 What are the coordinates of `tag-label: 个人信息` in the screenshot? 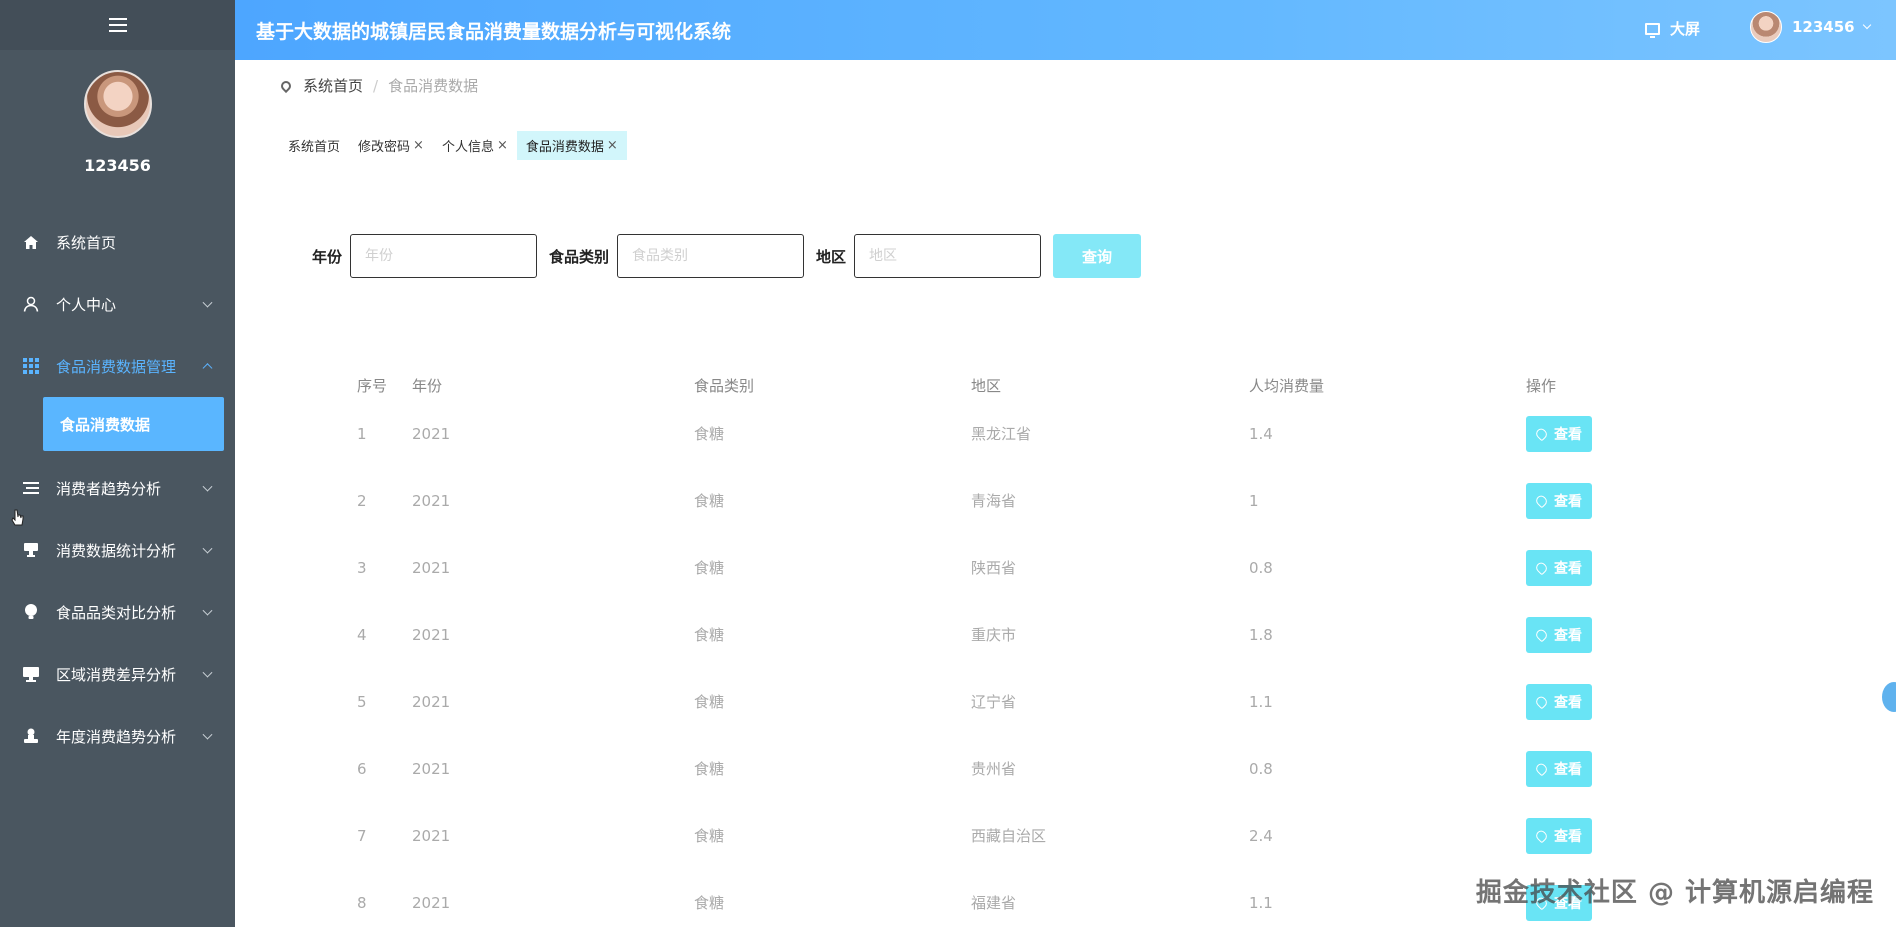 It's located at (467, 147).